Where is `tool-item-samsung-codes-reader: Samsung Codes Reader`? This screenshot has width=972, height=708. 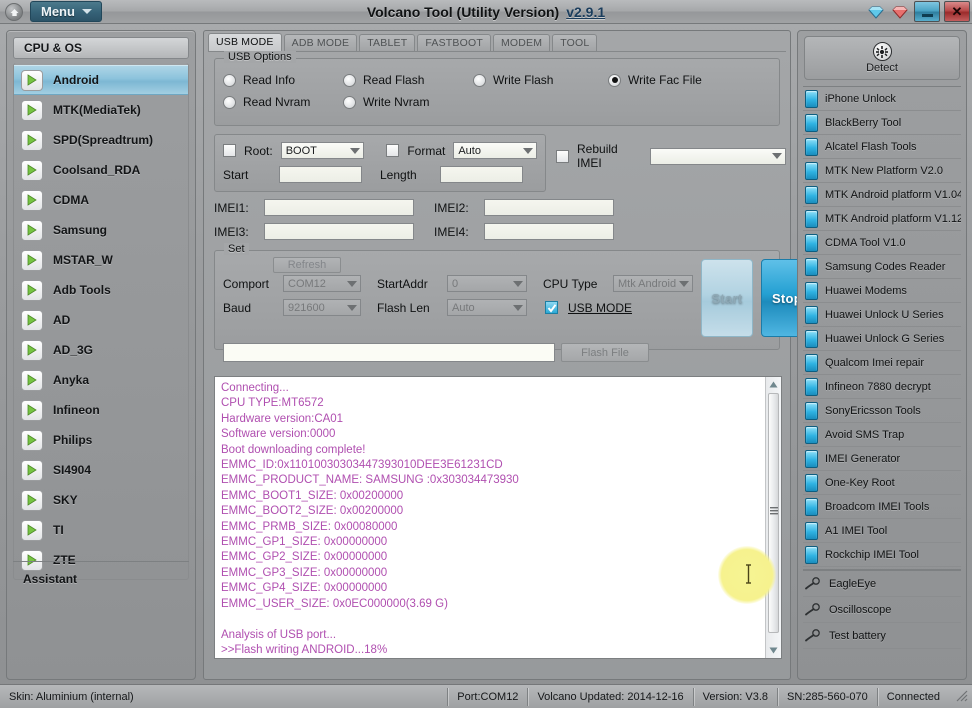
tool-item-samsung-codes-reader: Samsung Codes Reader is located at coordinates (882, 267).